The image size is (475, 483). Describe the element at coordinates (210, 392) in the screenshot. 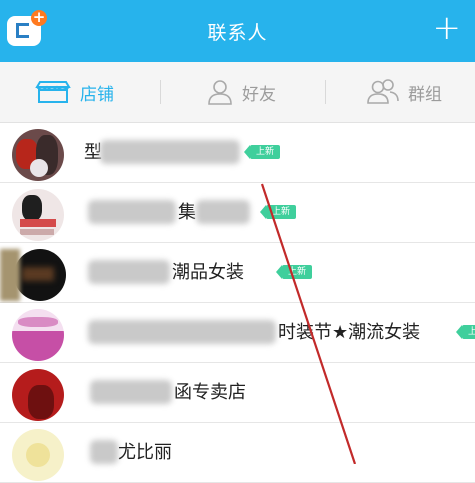

I see `contact-name: 函专卖店` at that location.